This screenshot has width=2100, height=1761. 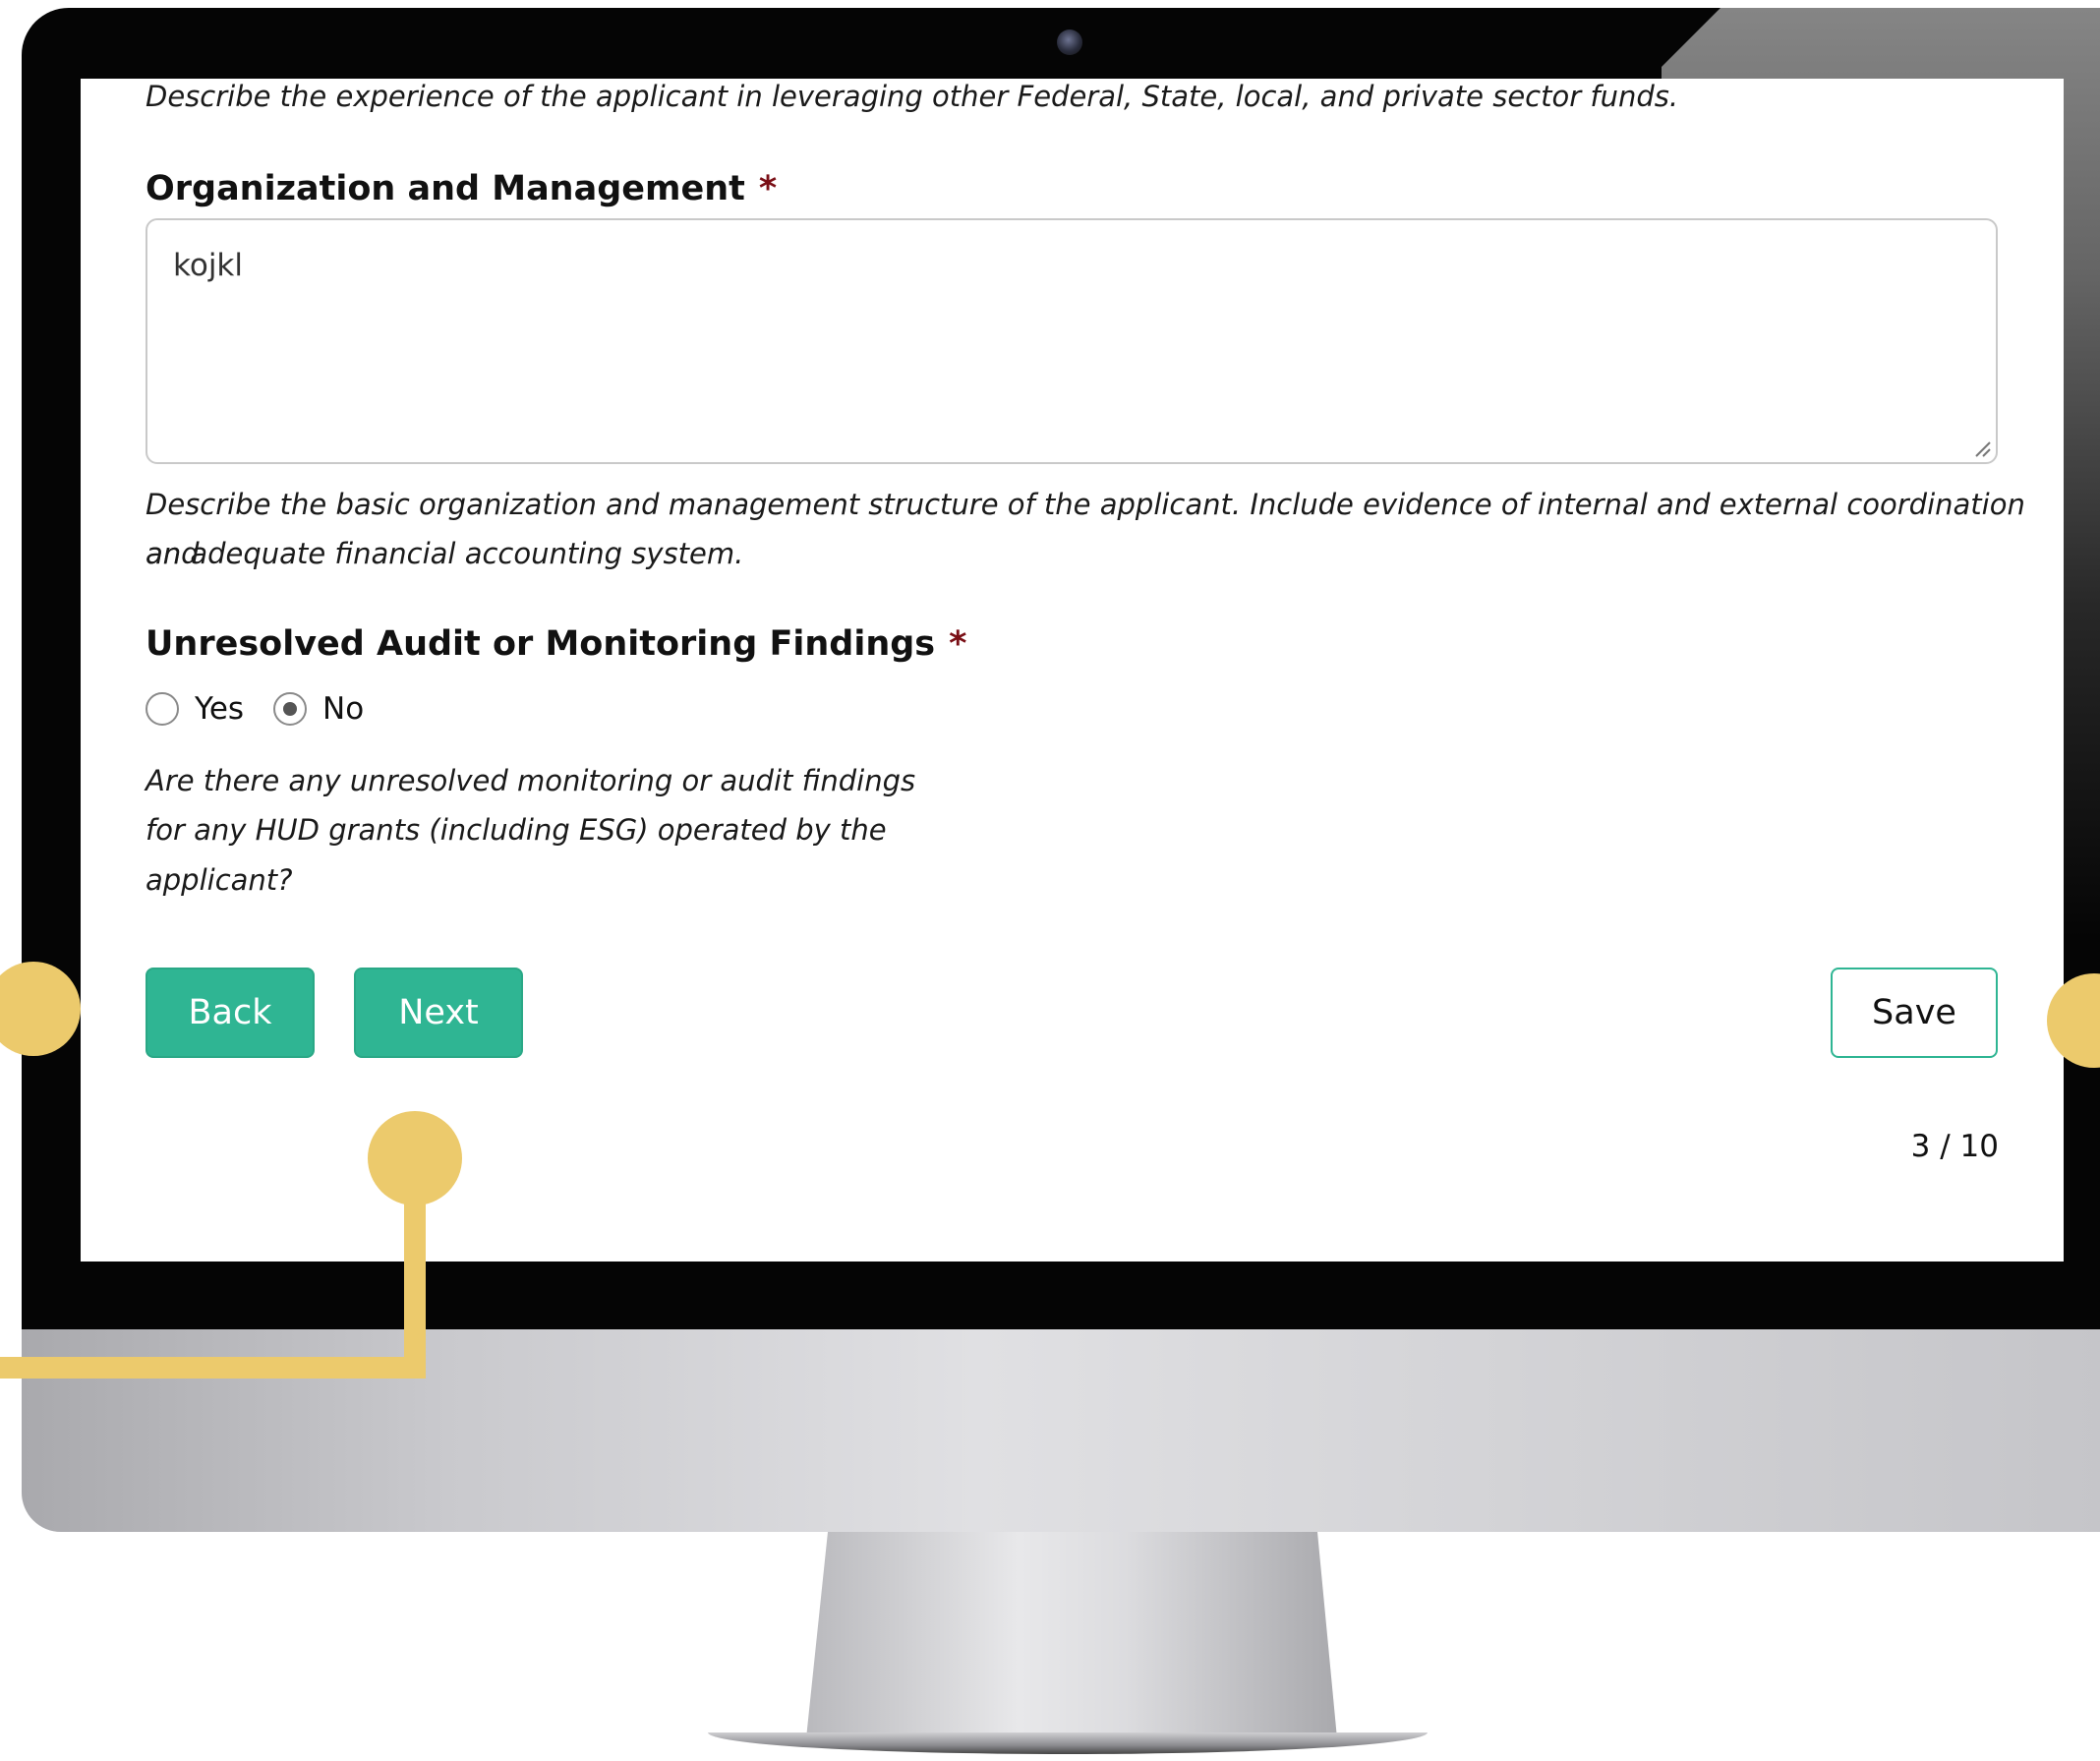 I want to click on audit-findings-label: Unresolved Audit or Monitoring Findings *, so click(x=556, y=644).